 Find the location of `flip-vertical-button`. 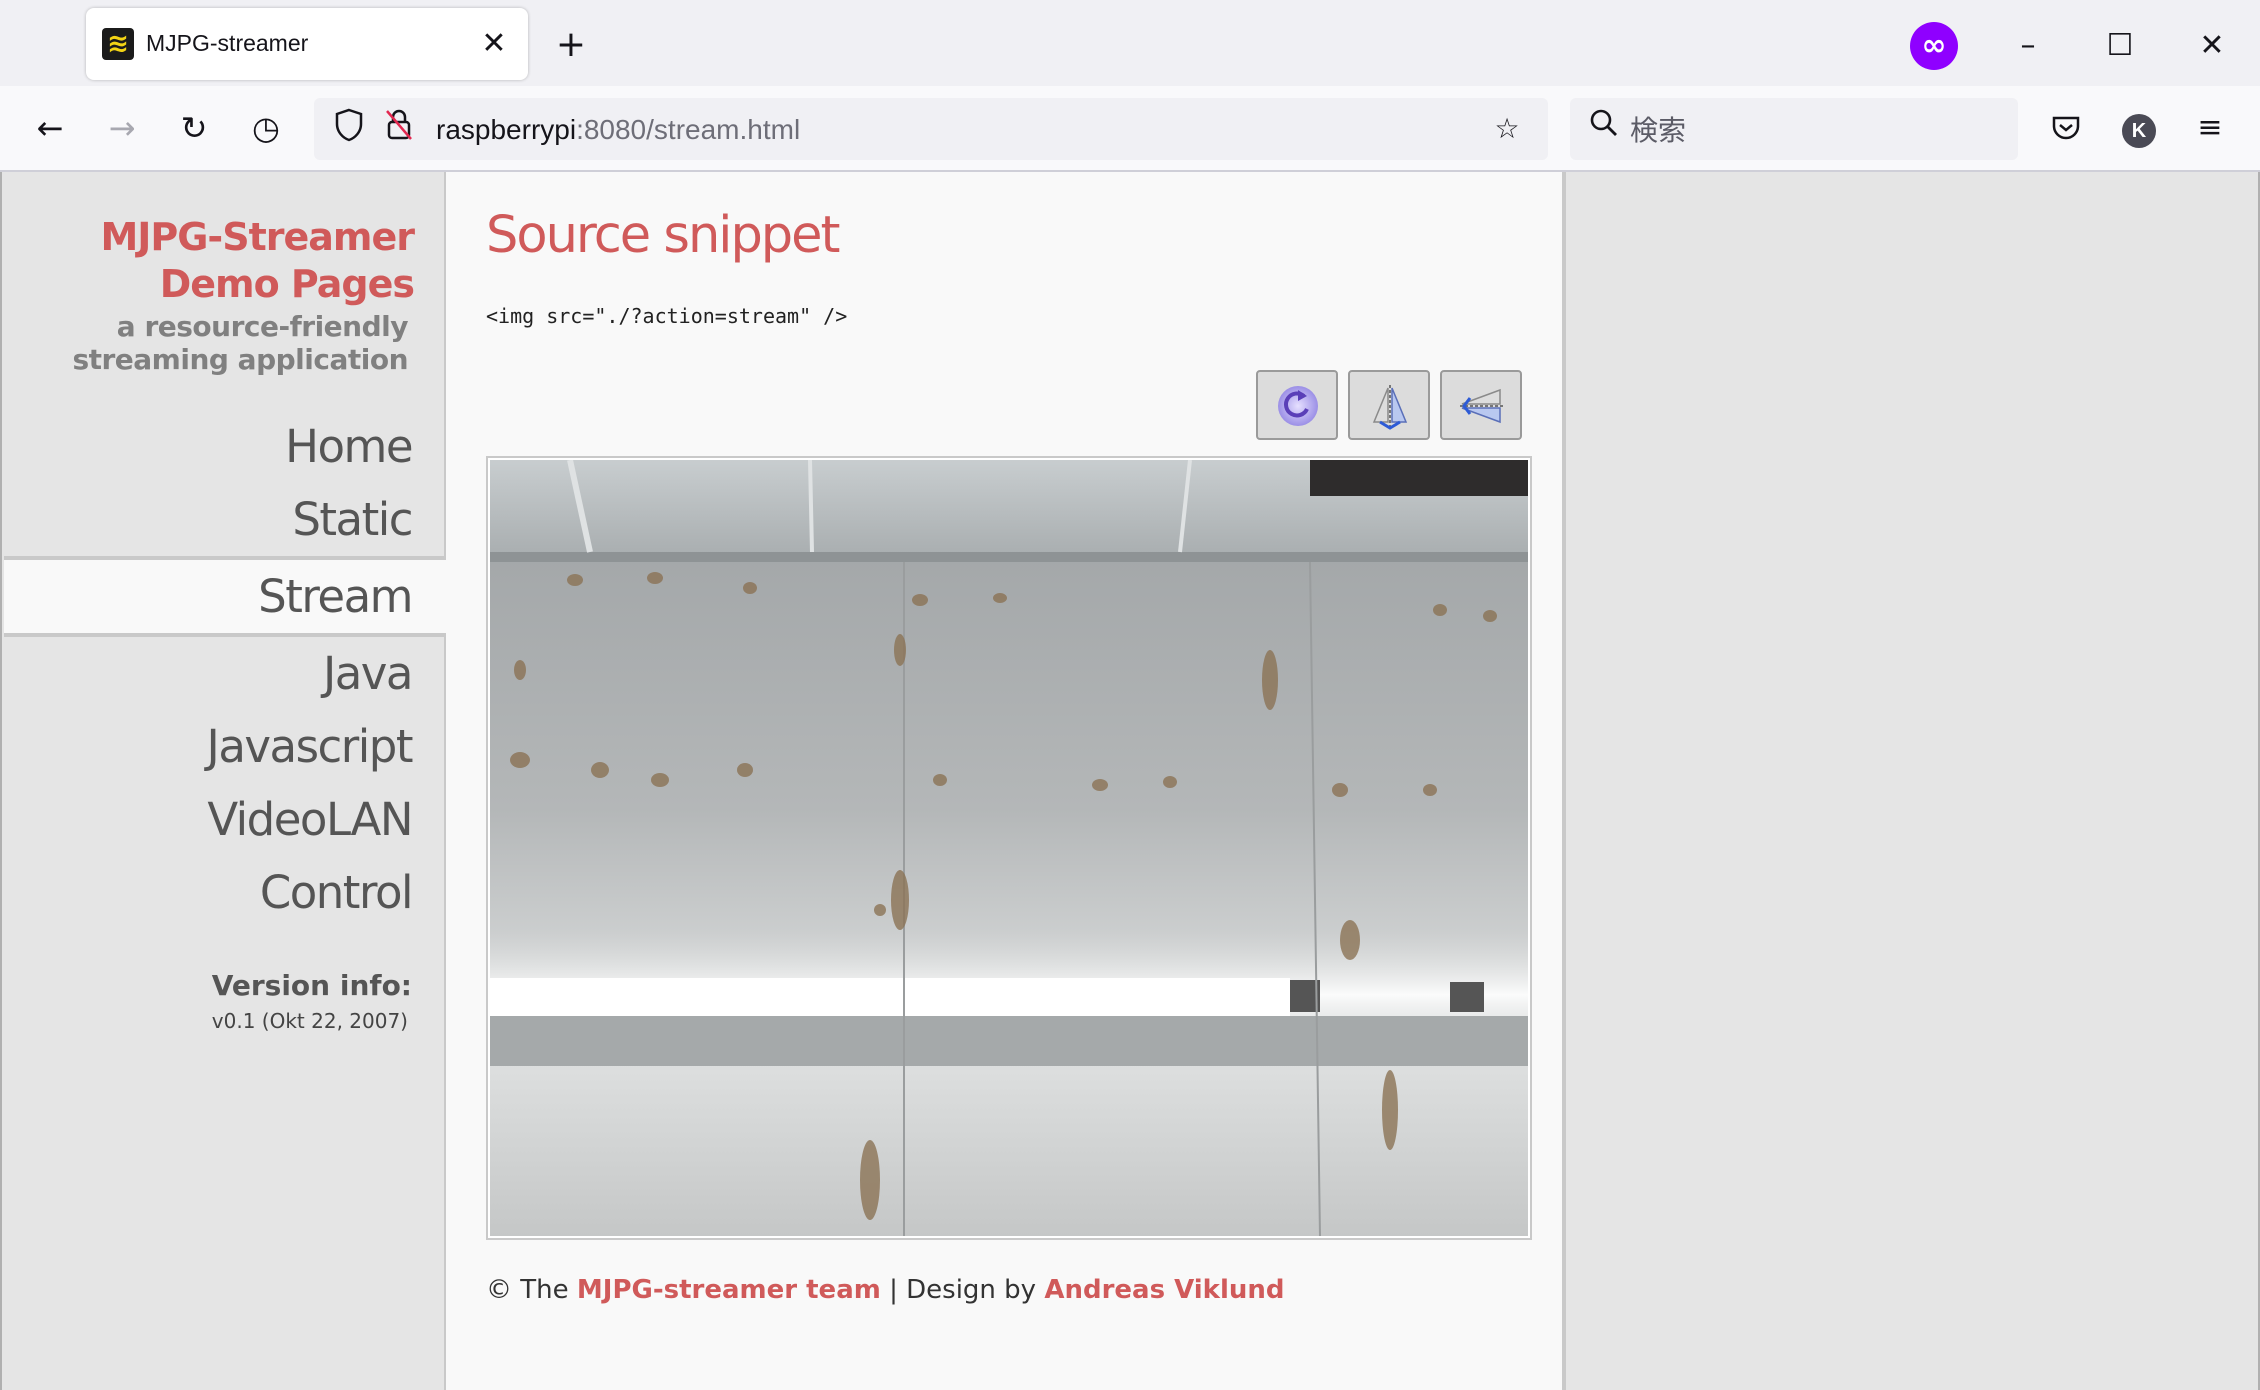

flip-vertical-button is located at coordinates (1389, 405).